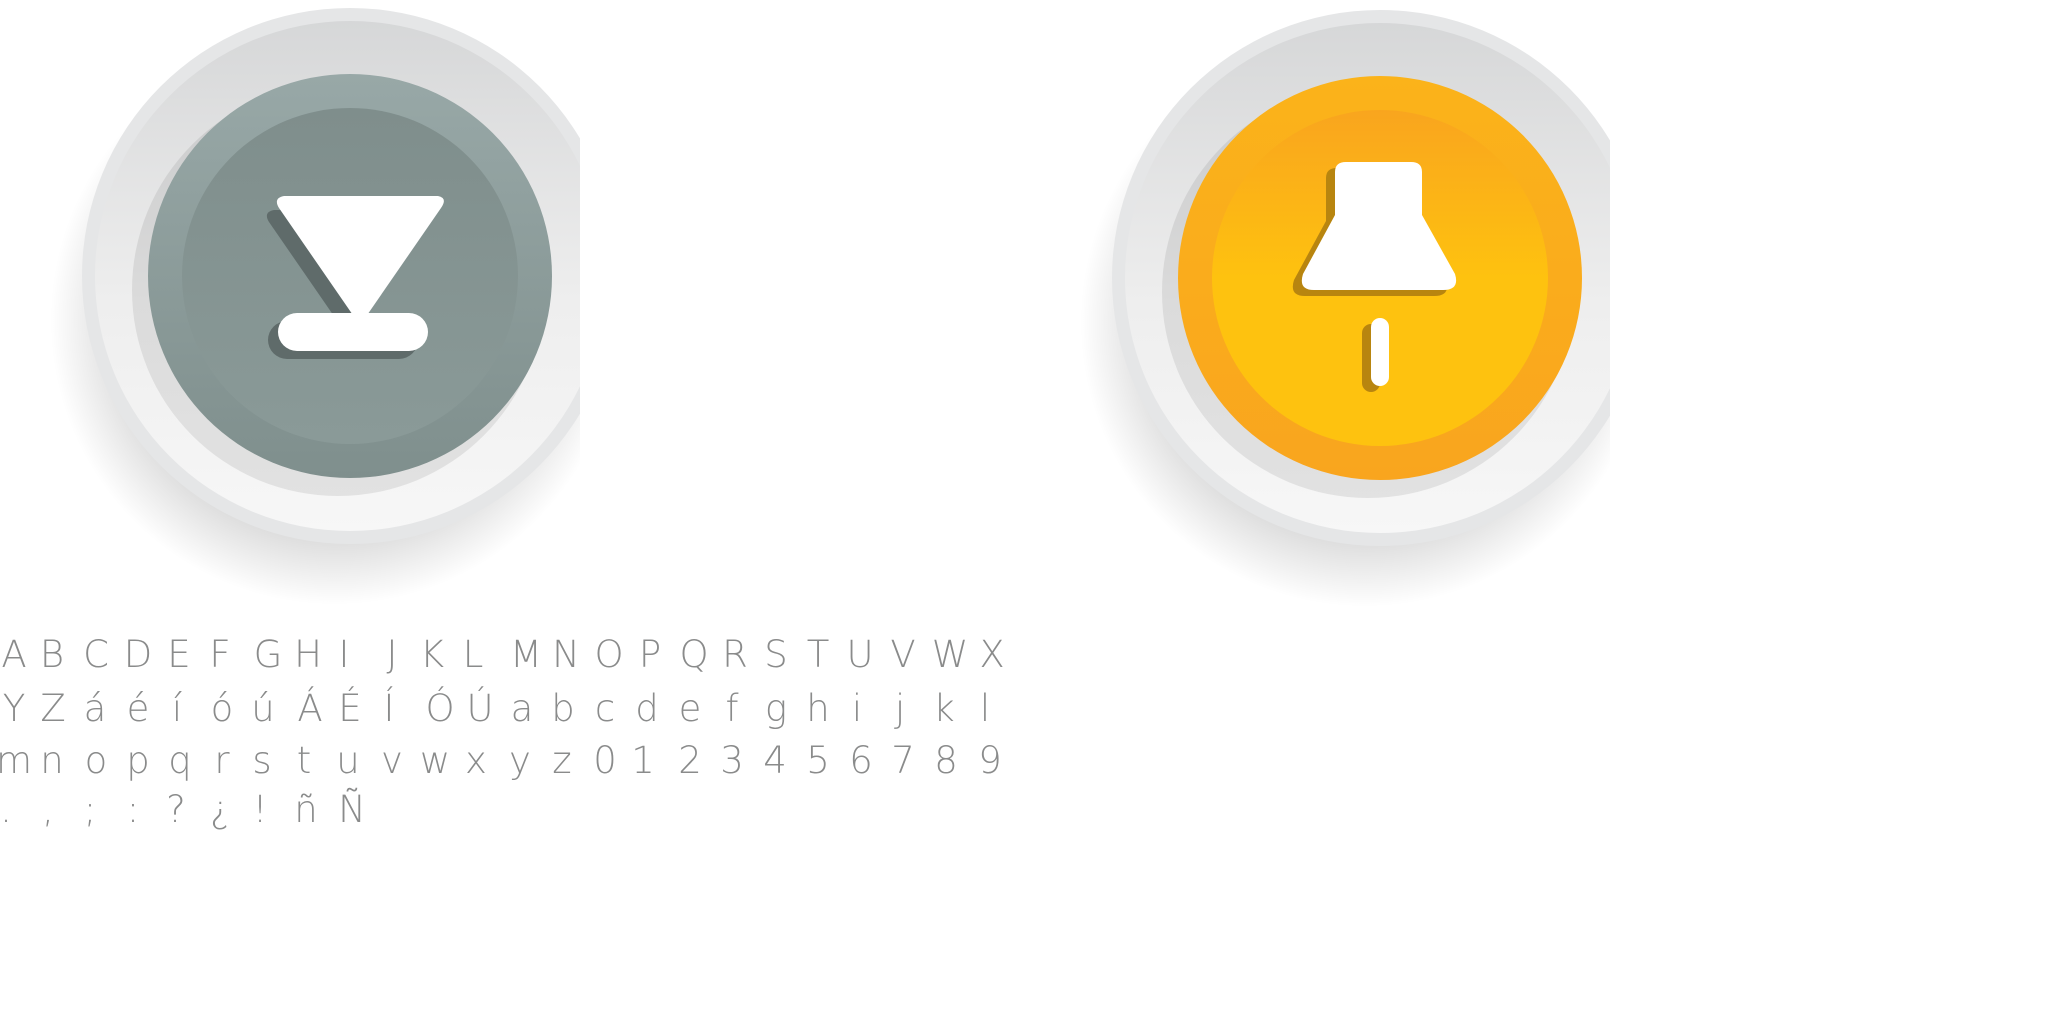 This screenshot has height=1024, width=2048. What do you see at coordinates (605, 708) in the screenshot?
I see `glyph: c` at bounding box center [605, 708].